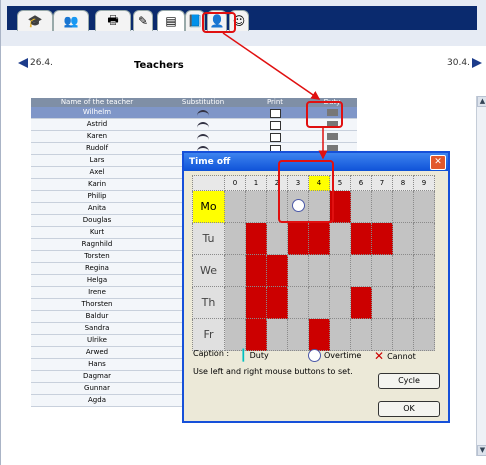  Describe the element at coordinates (481, 276) in the screenshot. I see `scrollbar: ▲ ▼` at that location.